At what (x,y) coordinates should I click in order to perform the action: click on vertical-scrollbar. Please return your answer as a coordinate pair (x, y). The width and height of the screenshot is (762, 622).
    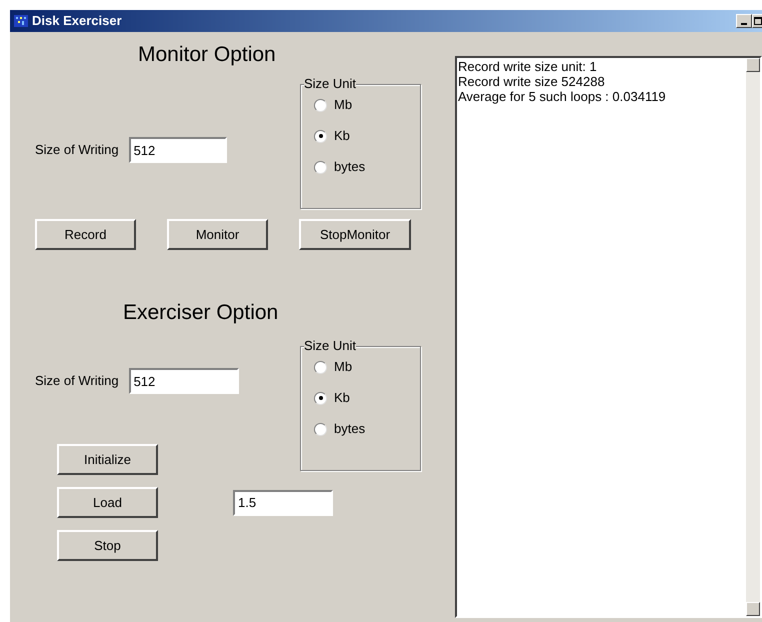
    Looking at the image, I should click on (753, 337).